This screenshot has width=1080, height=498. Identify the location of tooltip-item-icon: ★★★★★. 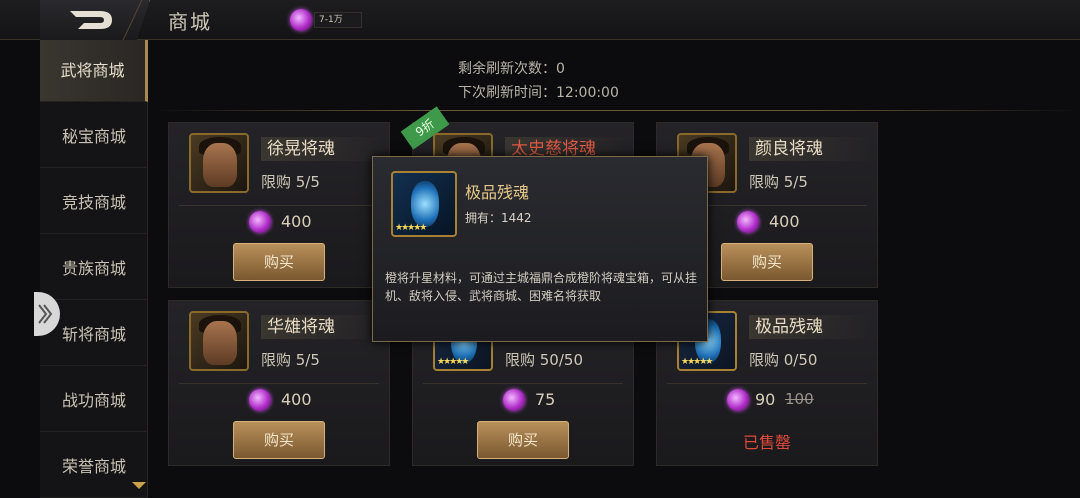
(424, 204).